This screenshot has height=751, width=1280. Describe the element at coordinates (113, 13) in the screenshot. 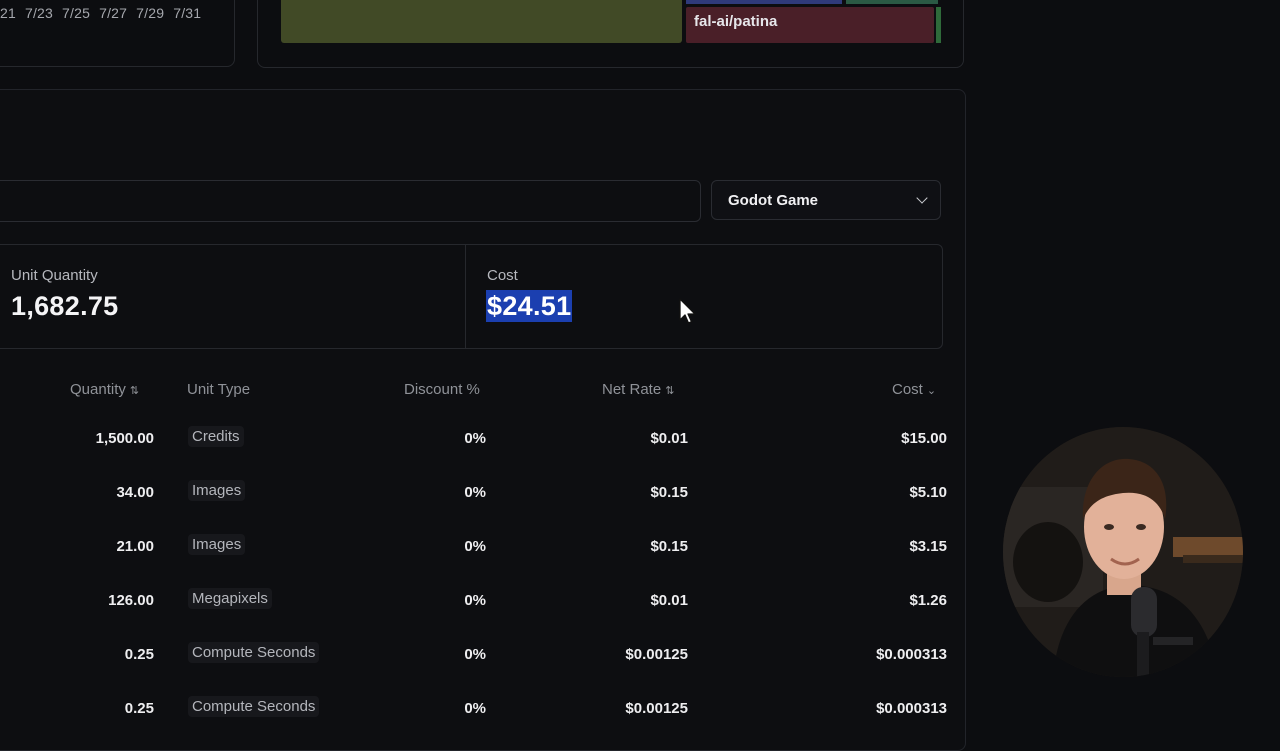

I see `x-tick: 7/27` at that location.